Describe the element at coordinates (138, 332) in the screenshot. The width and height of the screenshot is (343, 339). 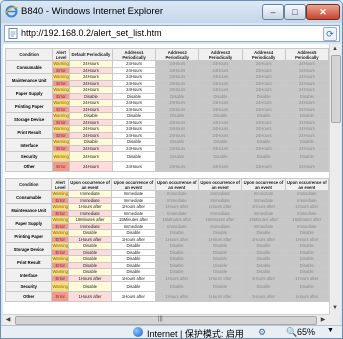
I see `globe-icon` at that location.